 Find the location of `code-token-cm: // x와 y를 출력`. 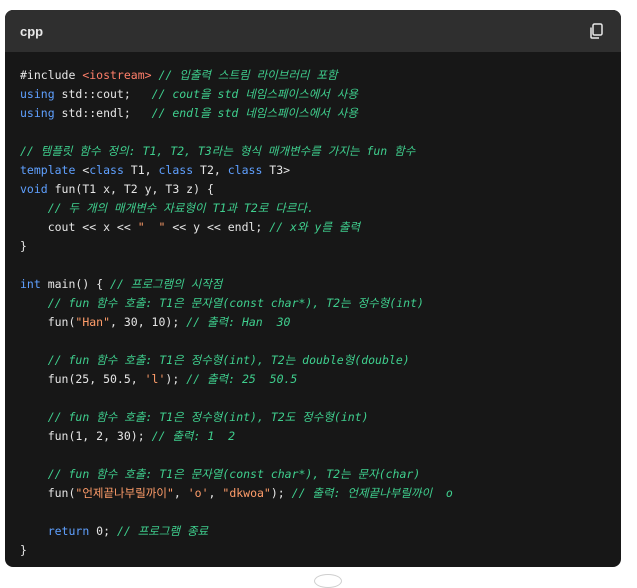

code-token-cm: // x와 y를 출력 is located at coordinates (315, 227).